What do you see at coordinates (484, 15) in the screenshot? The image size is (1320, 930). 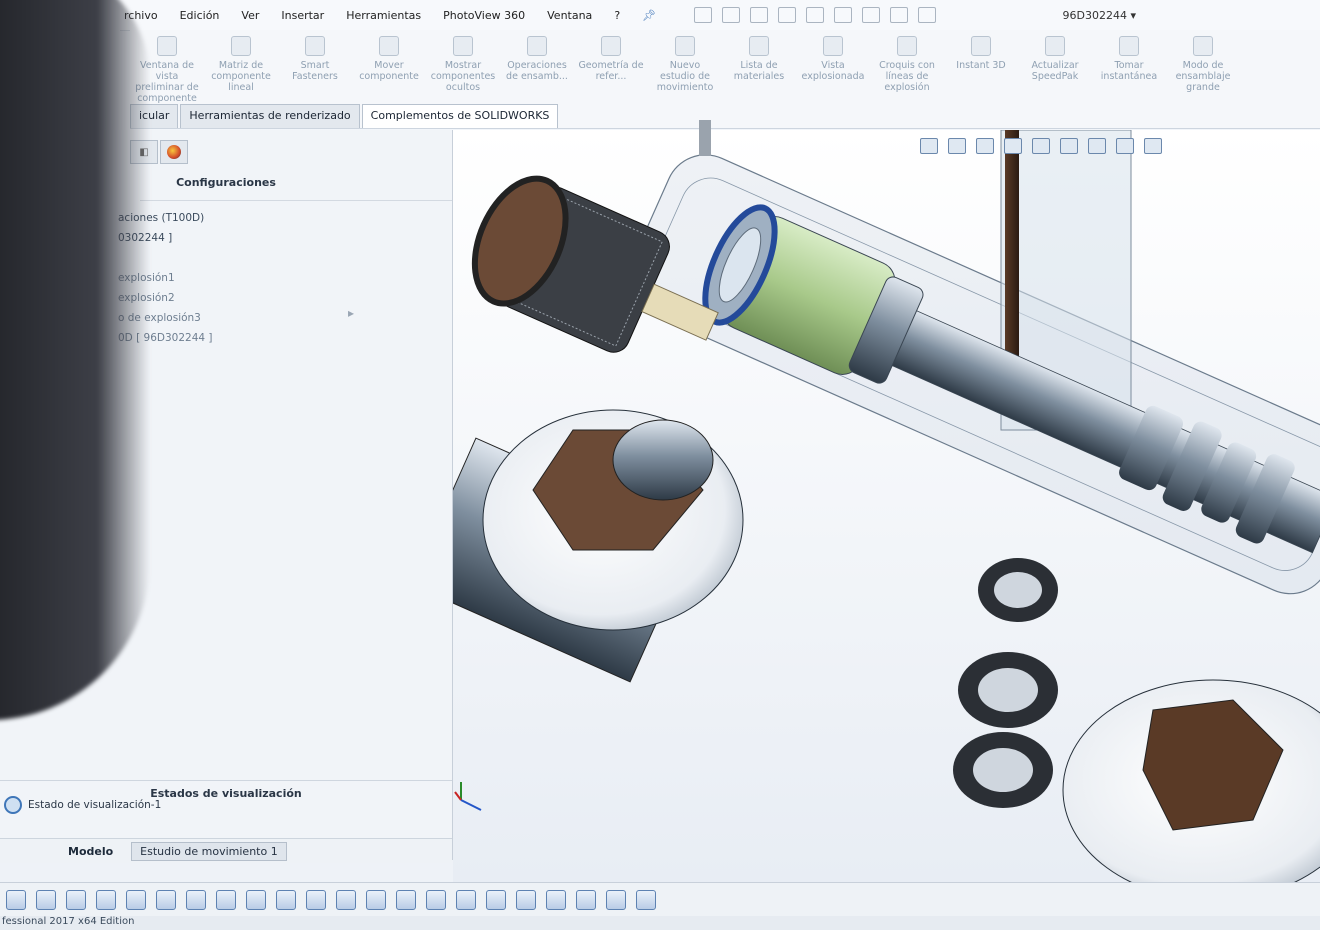 I see `menu-photoview: PhotoView 360` at bounding box center [484, 15].